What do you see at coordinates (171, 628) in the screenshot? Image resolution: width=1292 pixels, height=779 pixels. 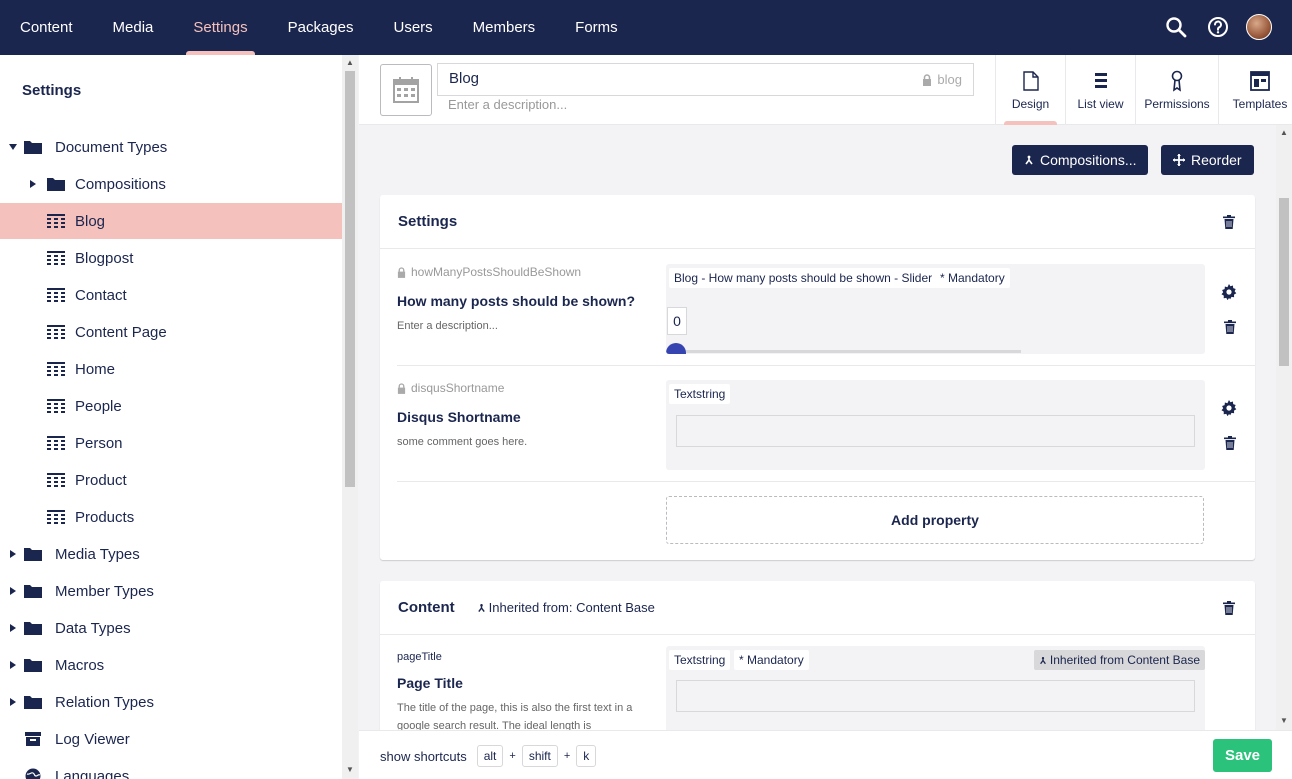 I see `tree-item-data-types: Data Types` at bounding box center [171, 628].